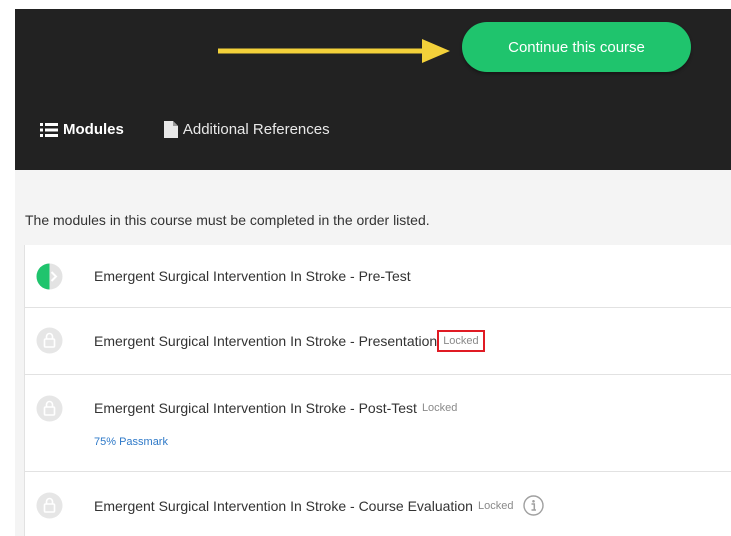 This screenshot has height=536, width=731. What do you see at coordinates (170, 129) in the screenshot?
I see `document-icon` at bounding box center [170, 129].